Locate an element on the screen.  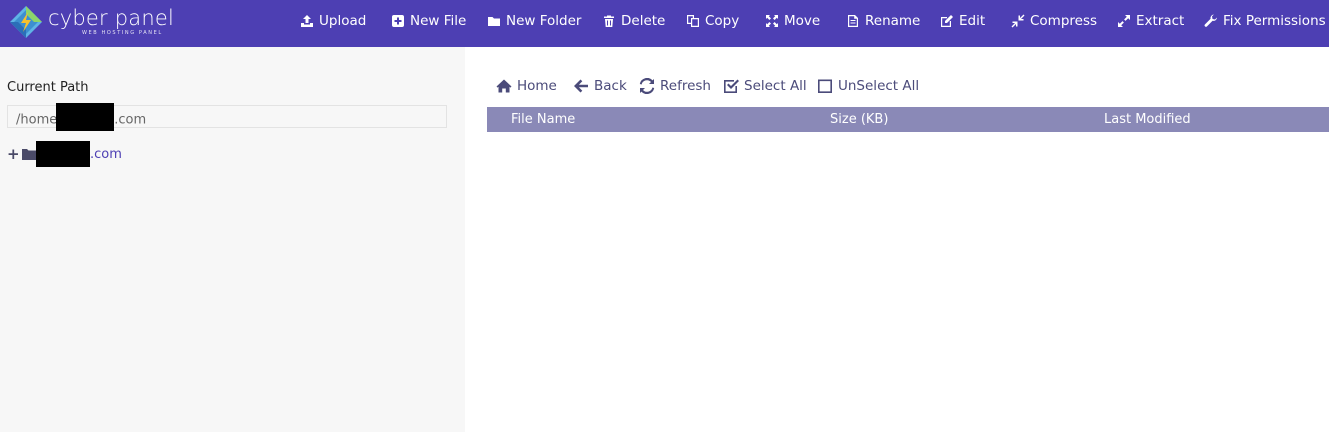
file-icon is located at coordinates (853, 21).